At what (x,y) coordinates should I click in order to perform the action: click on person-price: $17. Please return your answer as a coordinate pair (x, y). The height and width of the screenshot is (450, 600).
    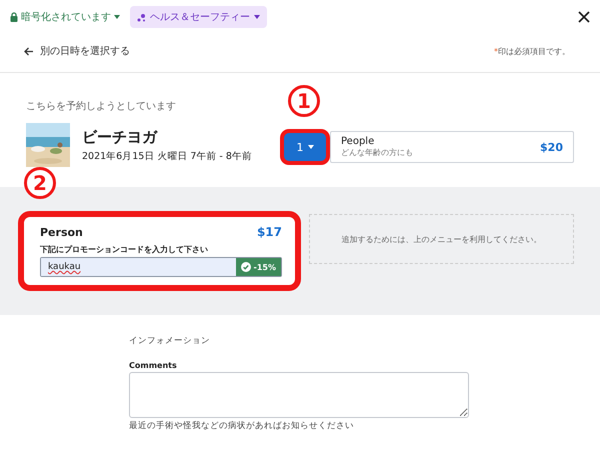
    Looking at the image, I should click on (269, 232).